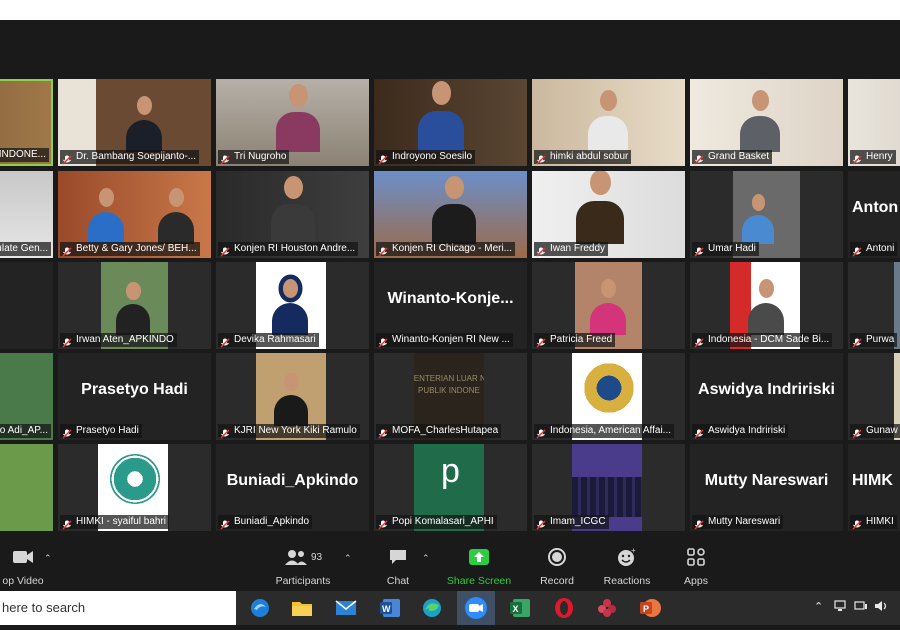 The height and width of the screenshot is (630, 900). Describe the element at coordinates (118, 340) in the screenshot. I see `participant-name: Irwan Aten_APKINDO` at that location.